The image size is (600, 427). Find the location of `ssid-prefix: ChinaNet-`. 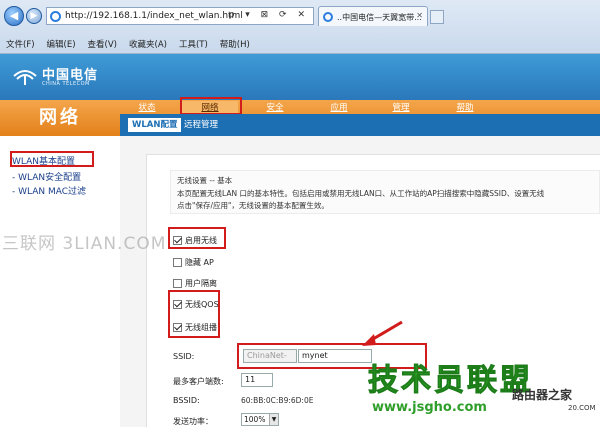

ssid-prefix: ChinaNet- is located at coordinates (270, 356).